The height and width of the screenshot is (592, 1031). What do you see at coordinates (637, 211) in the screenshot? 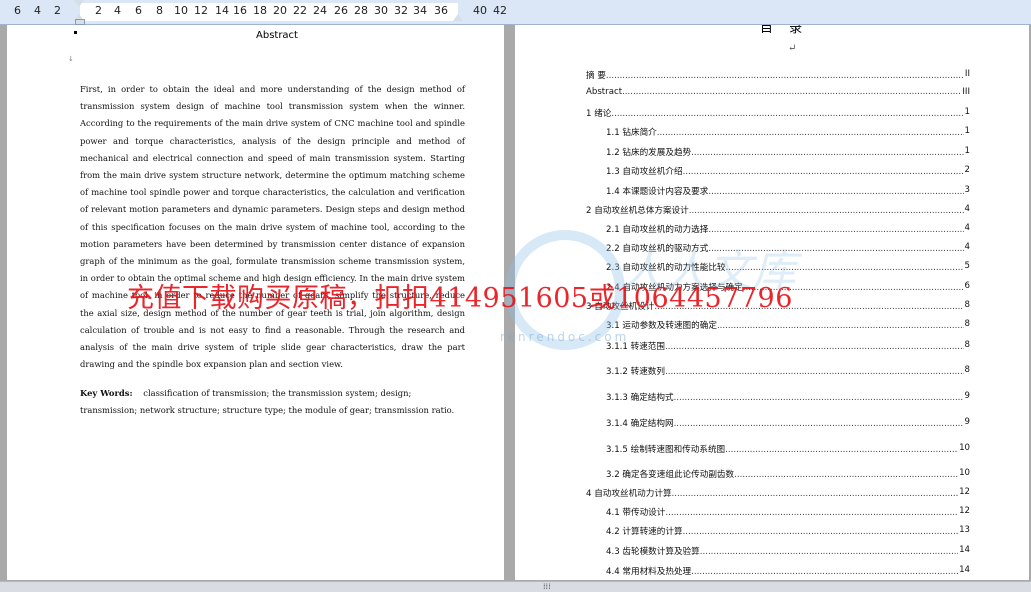
I see `toc-entry-label: 2 自动攻丝机总体方案设计` at bounding box center [637, 211].